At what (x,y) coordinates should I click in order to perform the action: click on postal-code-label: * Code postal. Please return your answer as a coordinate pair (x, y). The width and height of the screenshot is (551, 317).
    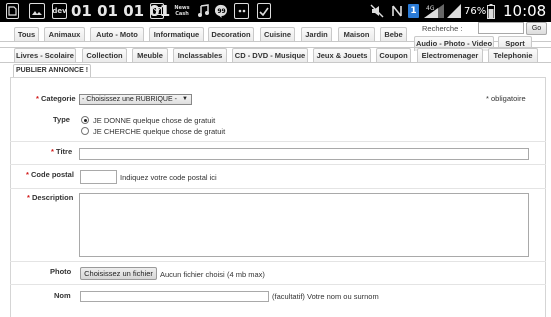
    Looking at the image, I should click on (50, 174).